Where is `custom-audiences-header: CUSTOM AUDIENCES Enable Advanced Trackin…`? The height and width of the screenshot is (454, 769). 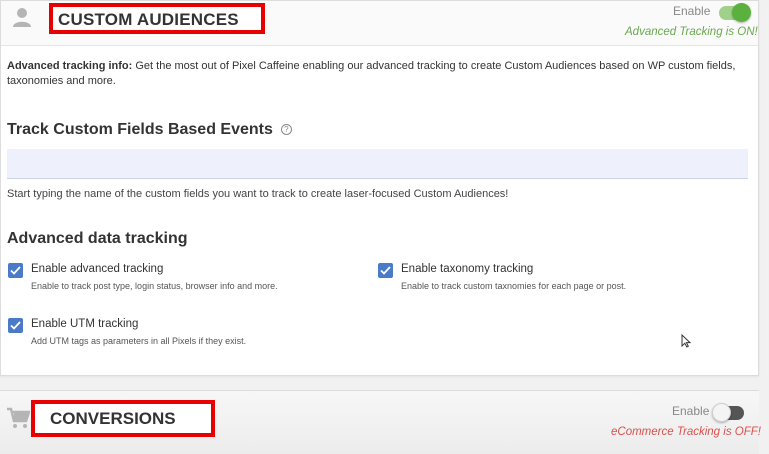
custom-audiences-header: CUSTOM AUDIENCES Enable Advanced Trackin… is located at coordinates (379, 23).